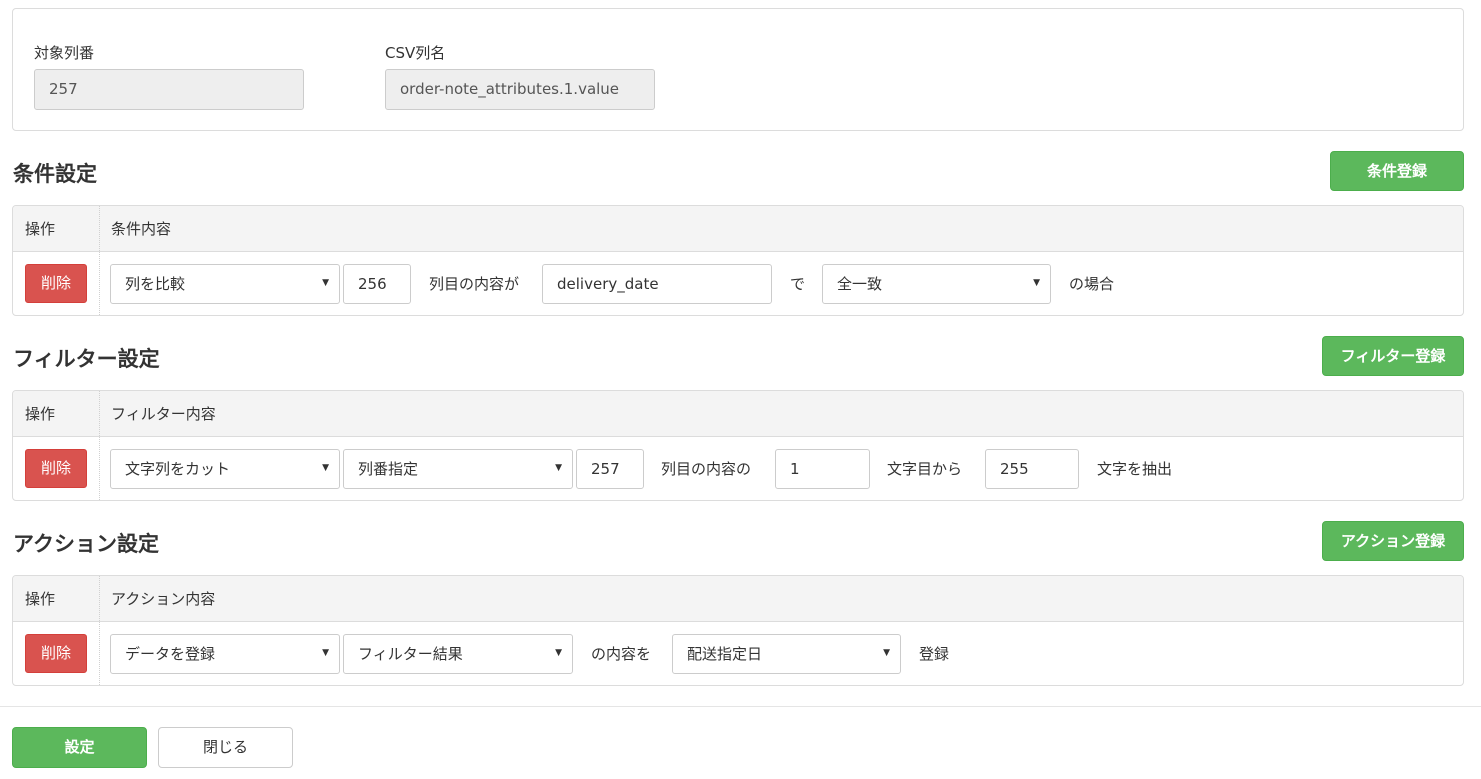  Describe the element at coordinates (520, 89) in the screenshot. I see `csv-column-field: order-note_attributes.1.value` at that location.